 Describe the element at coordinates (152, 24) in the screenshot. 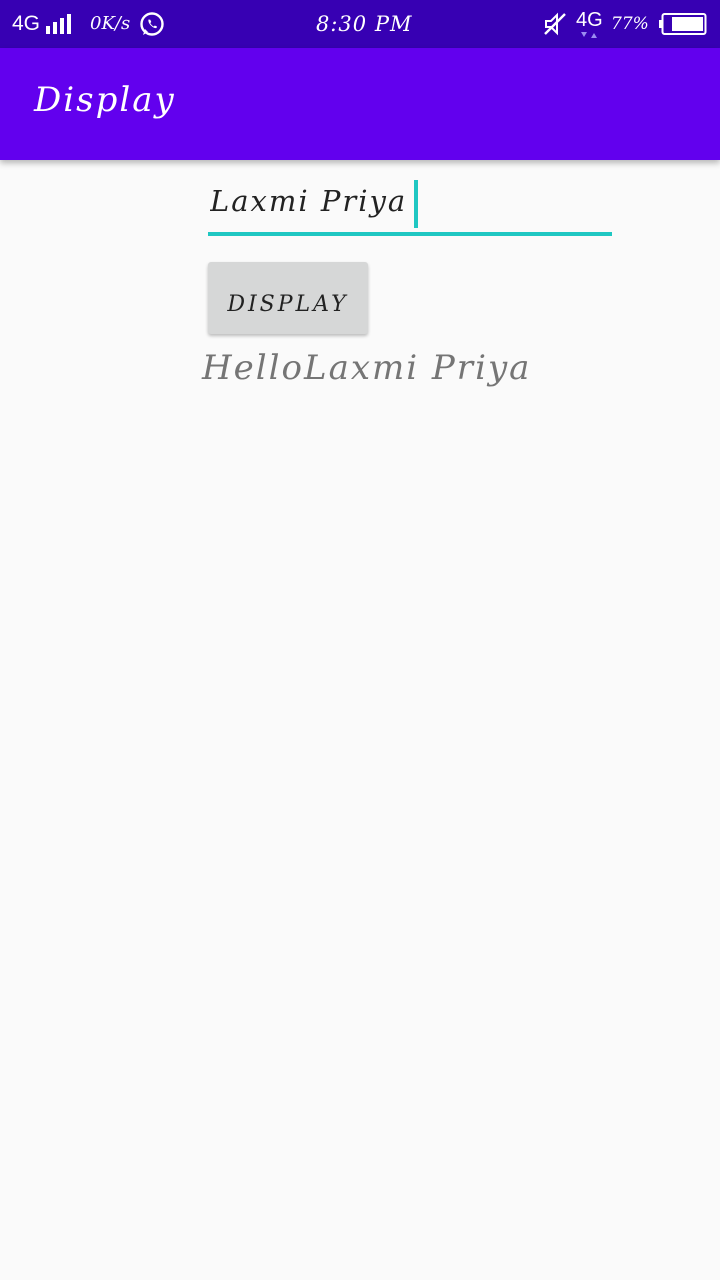

I see `whatsapp-icon` at that location.